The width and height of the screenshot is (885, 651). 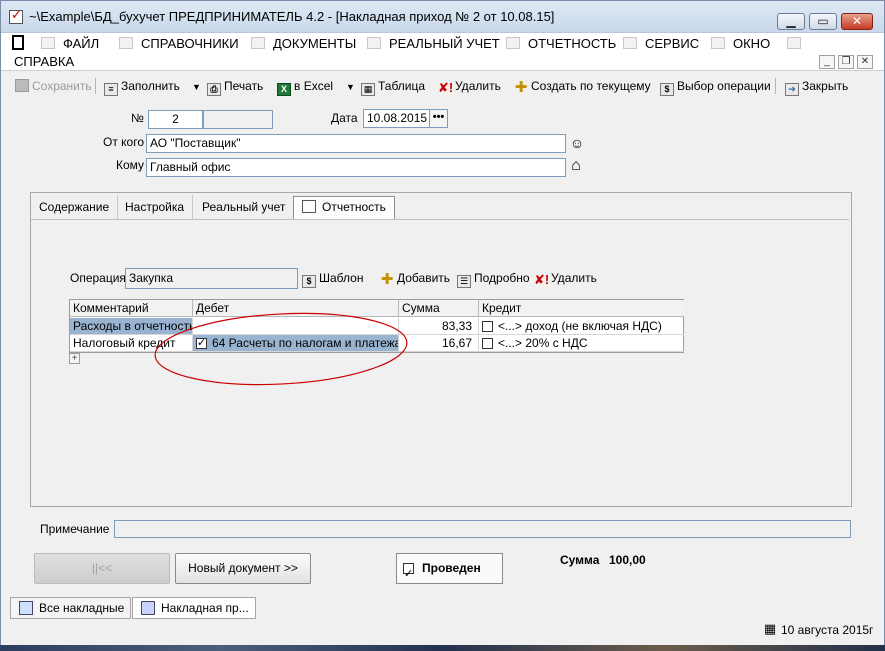 I want to click on table-cell-credit: <...> 20% с НДС, so click(x=581, y=343).